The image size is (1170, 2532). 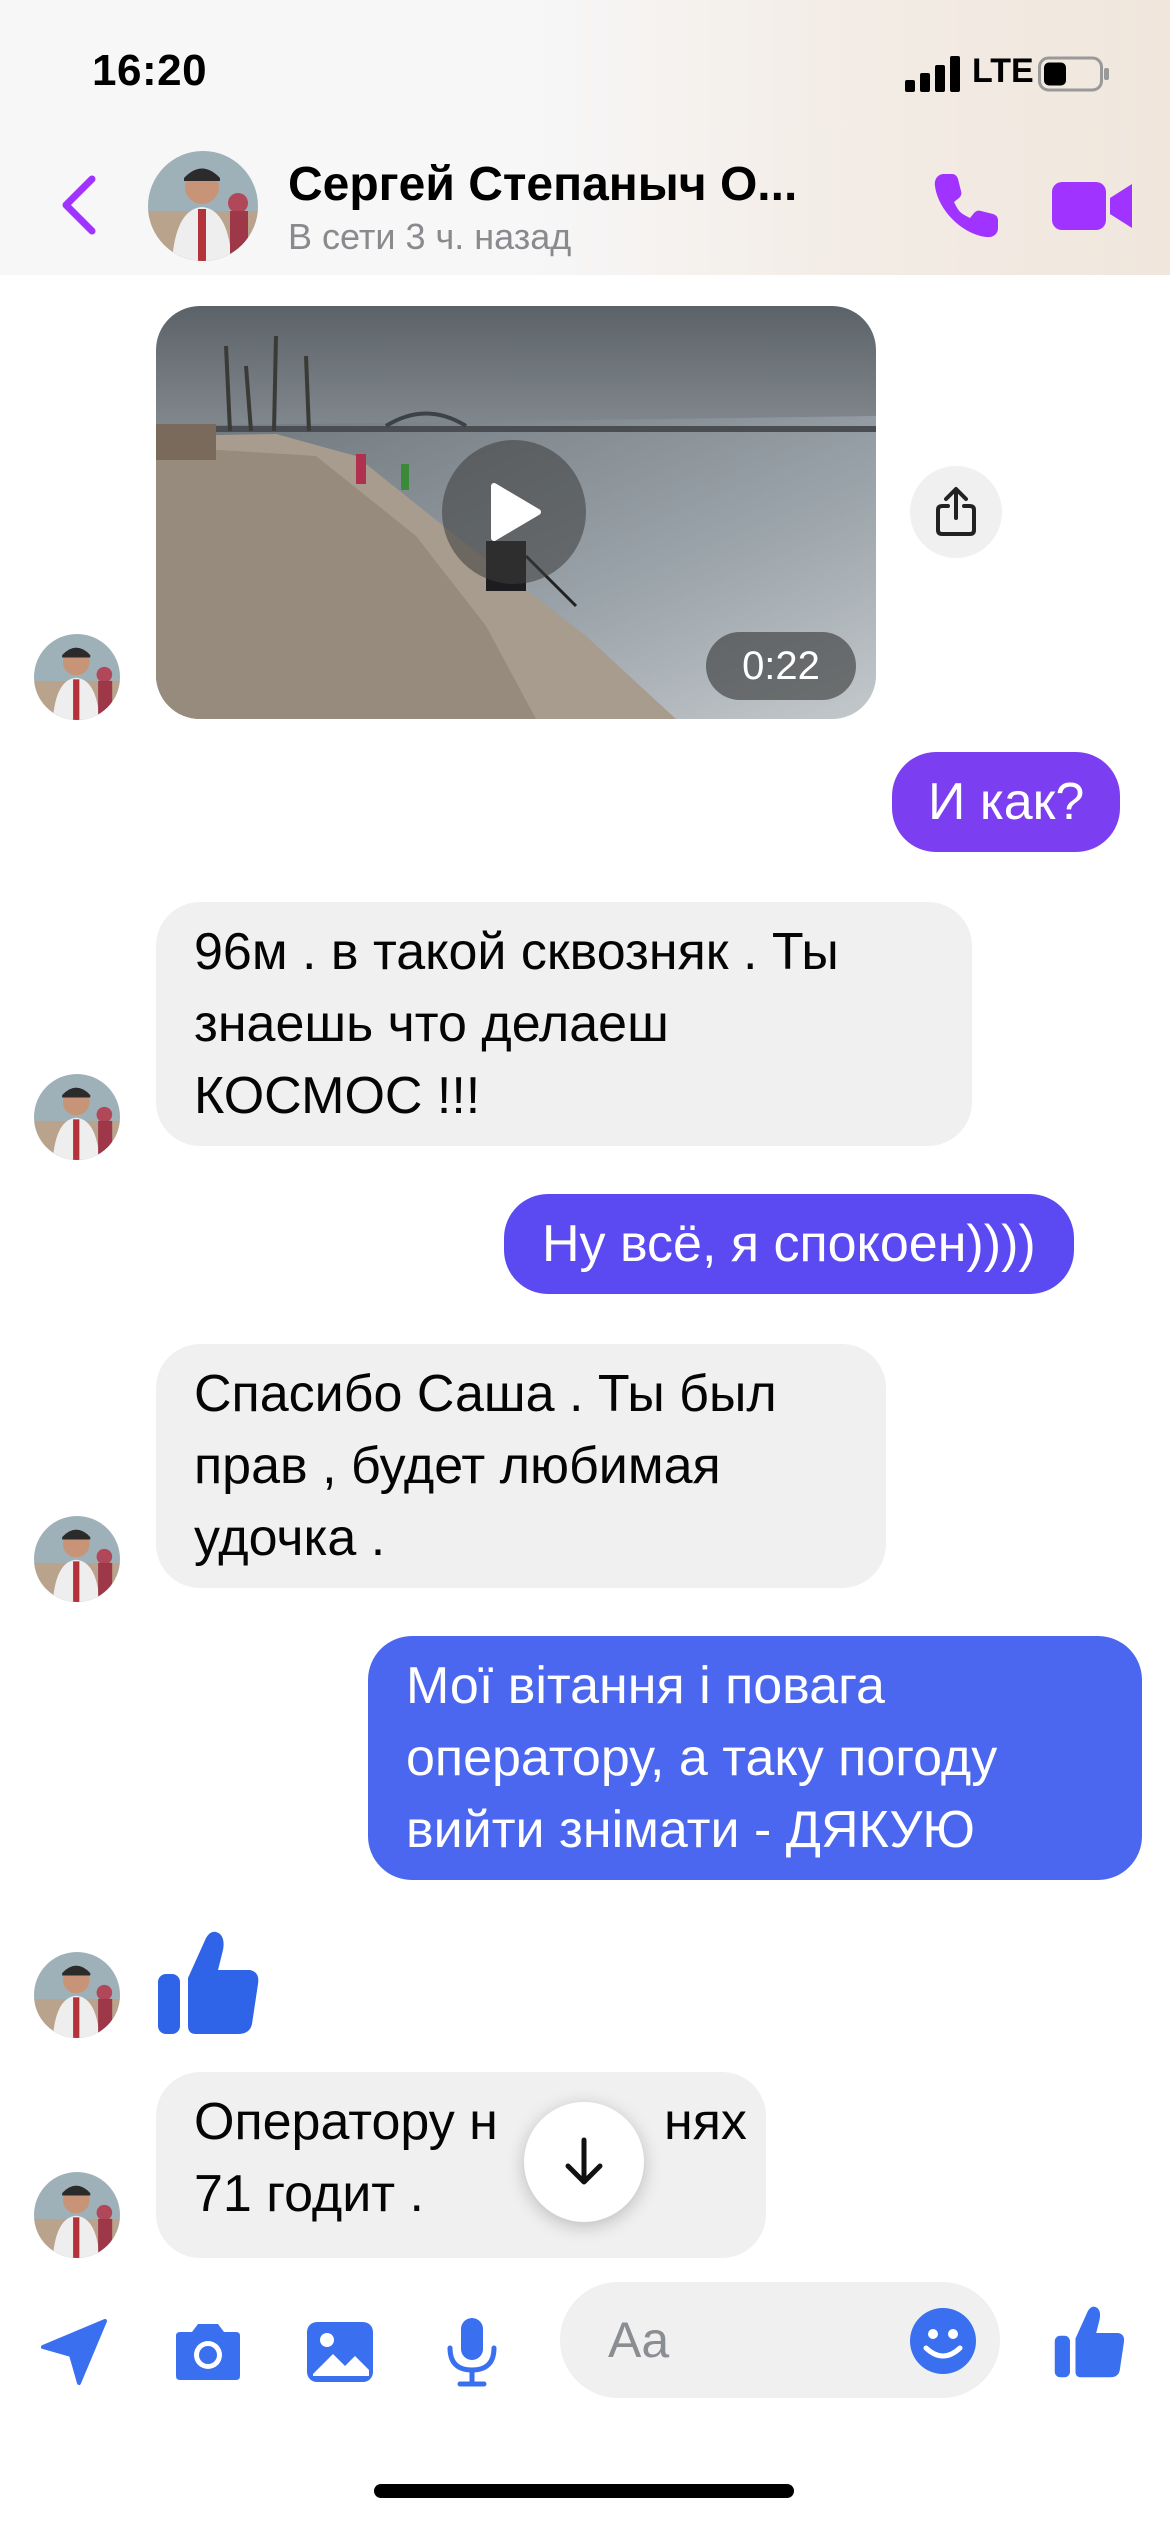 I want to click on voice-call-button, so click(x=966, y=206).